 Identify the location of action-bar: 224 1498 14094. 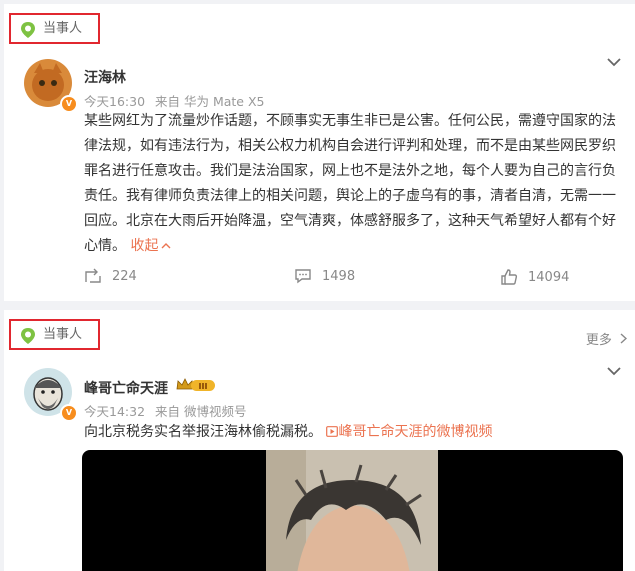
(319, 283).